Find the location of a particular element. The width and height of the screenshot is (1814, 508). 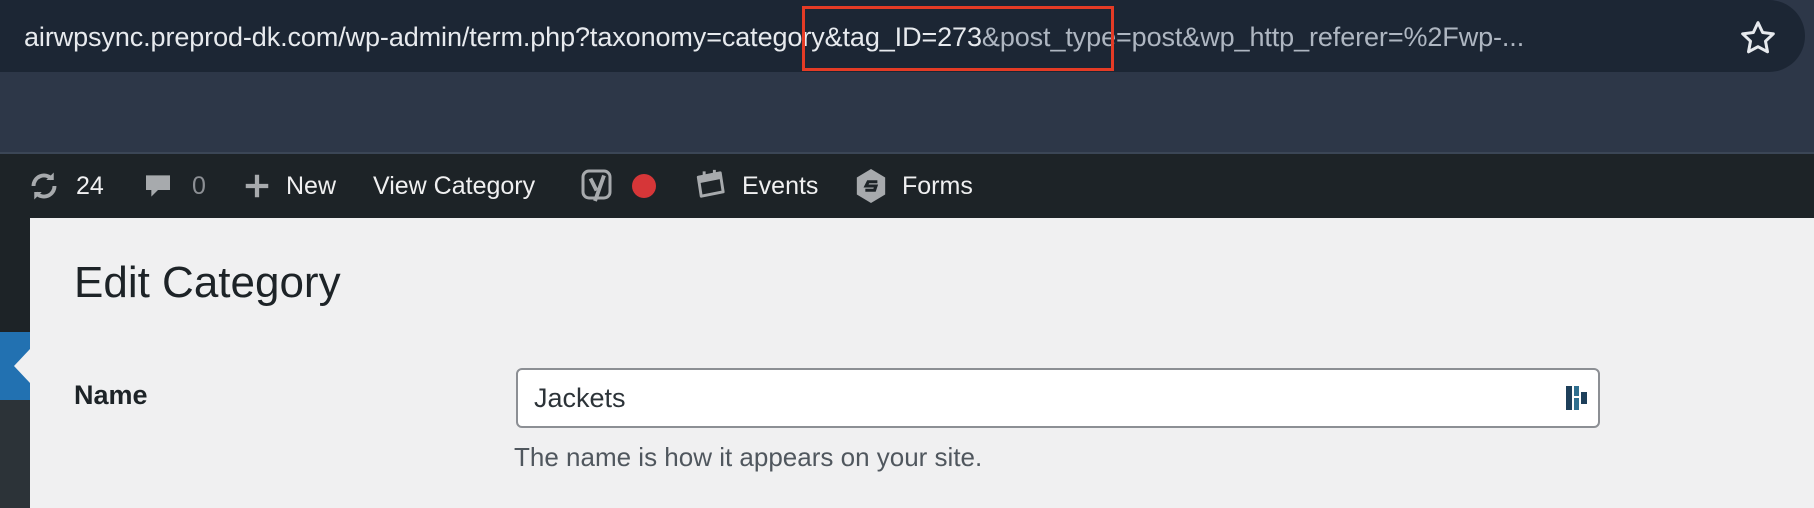

sidebar-item is located at coordinates (15, 454).